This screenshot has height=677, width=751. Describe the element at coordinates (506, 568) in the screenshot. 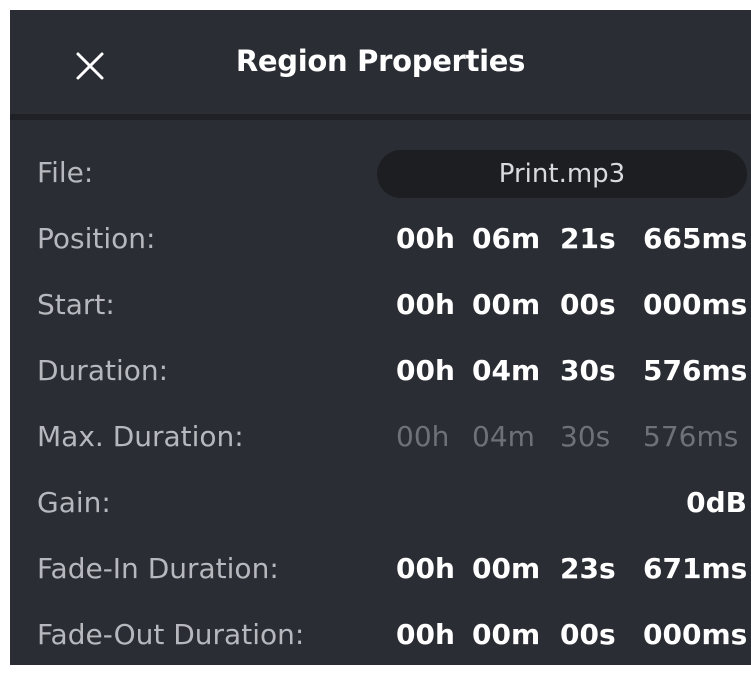

I see `fade-in-minutes: 00m` at that location.